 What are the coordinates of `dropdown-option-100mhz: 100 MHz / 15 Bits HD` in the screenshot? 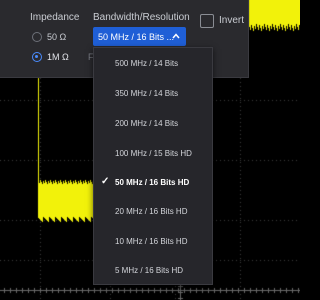 It's located at (153, 153).